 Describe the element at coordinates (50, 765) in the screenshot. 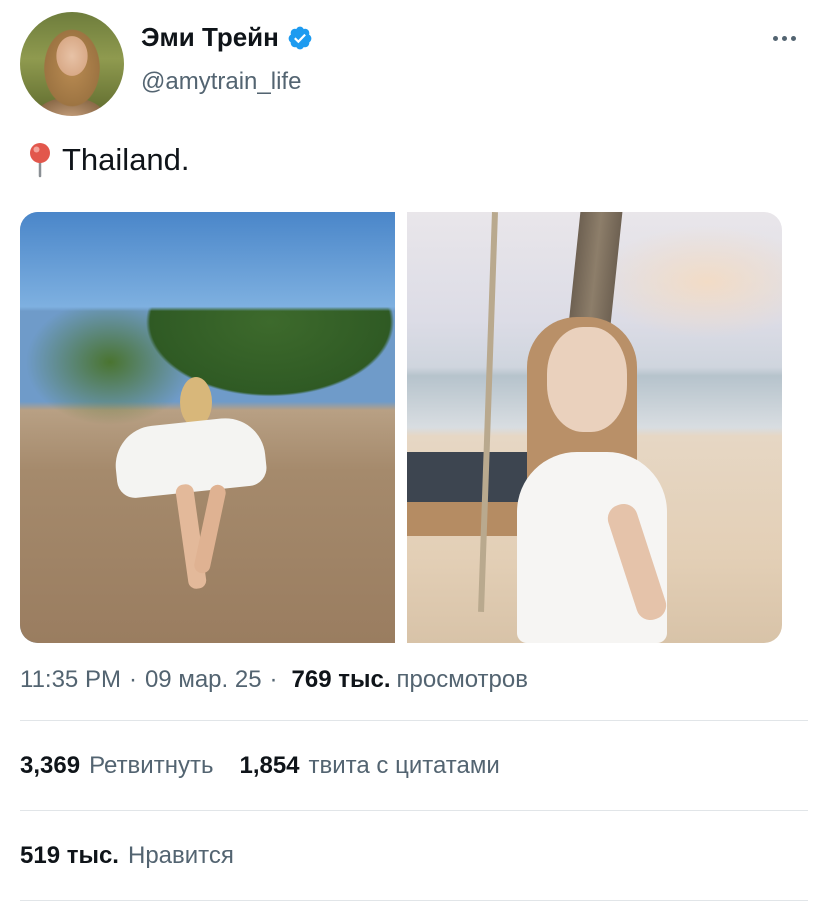

I see `retweets-count: 3,369` at that location.